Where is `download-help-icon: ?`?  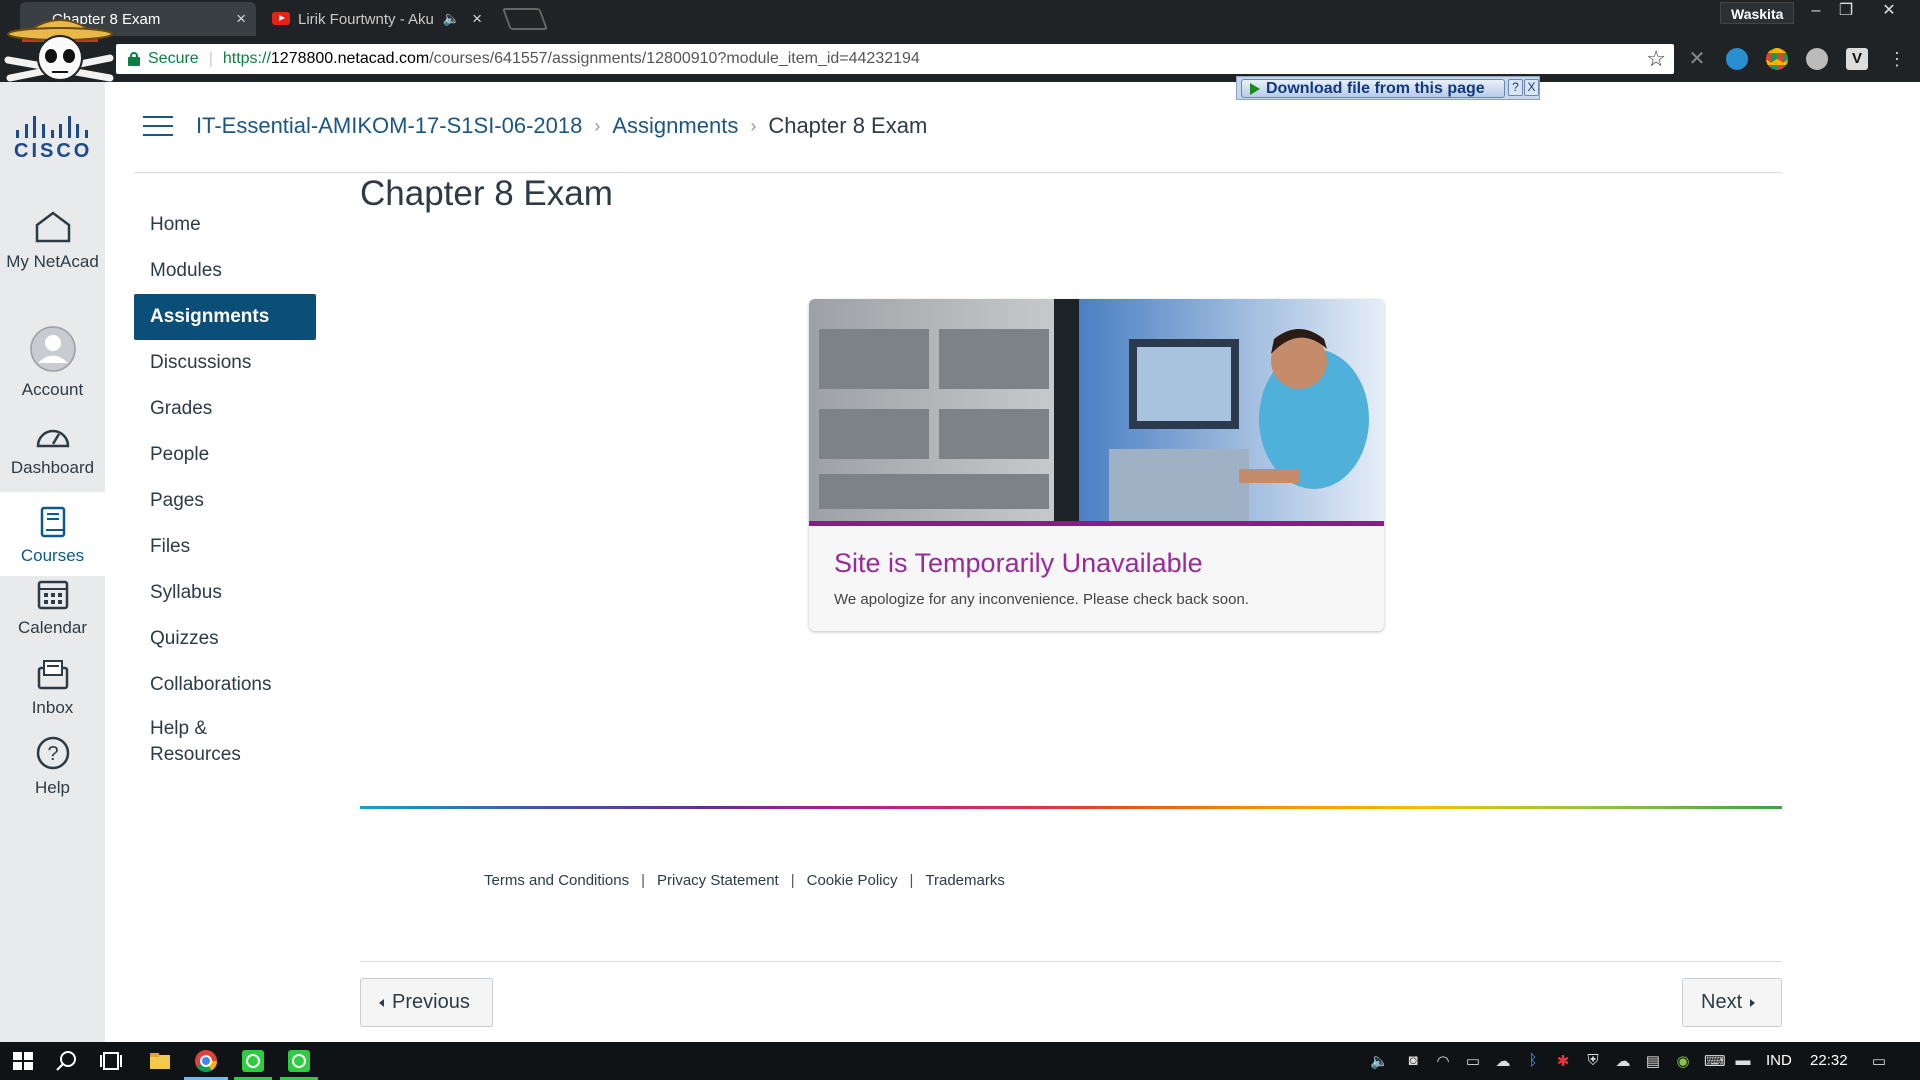
download-help-icon: ? is located at coordinates (1515, 87).